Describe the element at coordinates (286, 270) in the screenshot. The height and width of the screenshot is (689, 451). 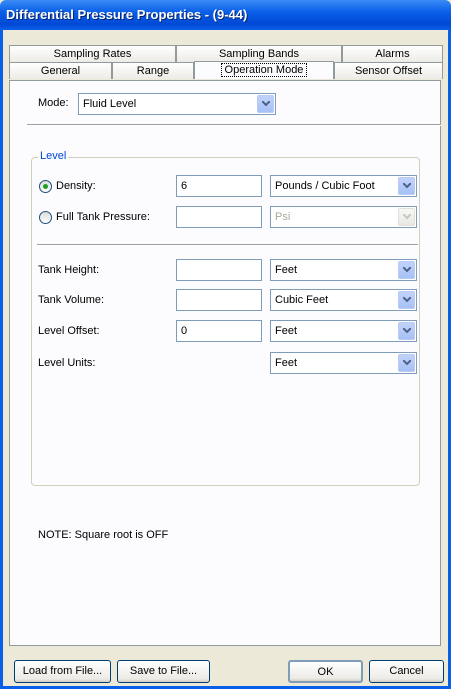
I see `tank-height-unit-value: Feet` at that location.